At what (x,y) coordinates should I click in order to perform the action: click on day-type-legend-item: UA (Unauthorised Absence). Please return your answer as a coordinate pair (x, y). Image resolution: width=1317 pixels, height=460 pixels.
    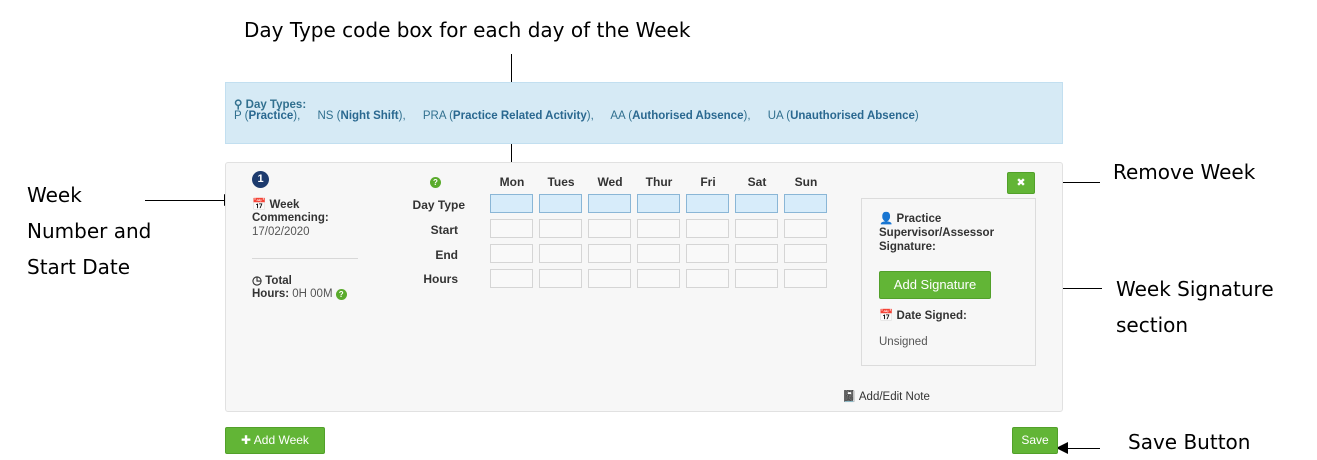
    Looking at the image, I should click on (843, 116).